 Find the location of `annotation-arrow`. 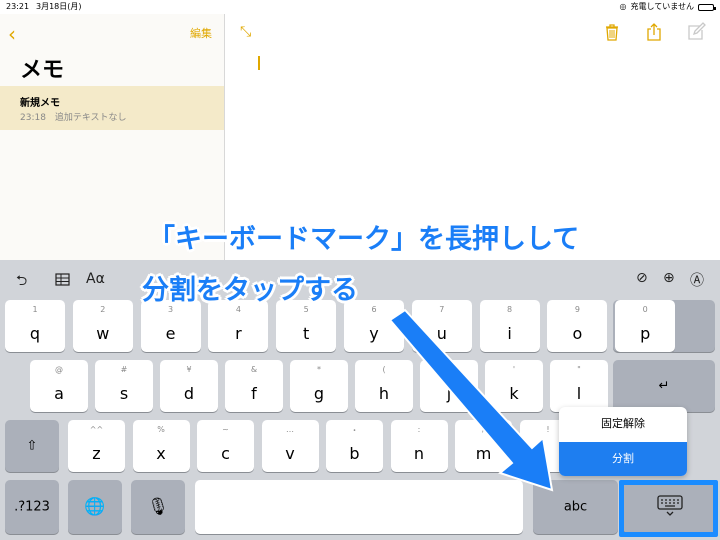

annotation-arrow is located at coordinates (471, 400).